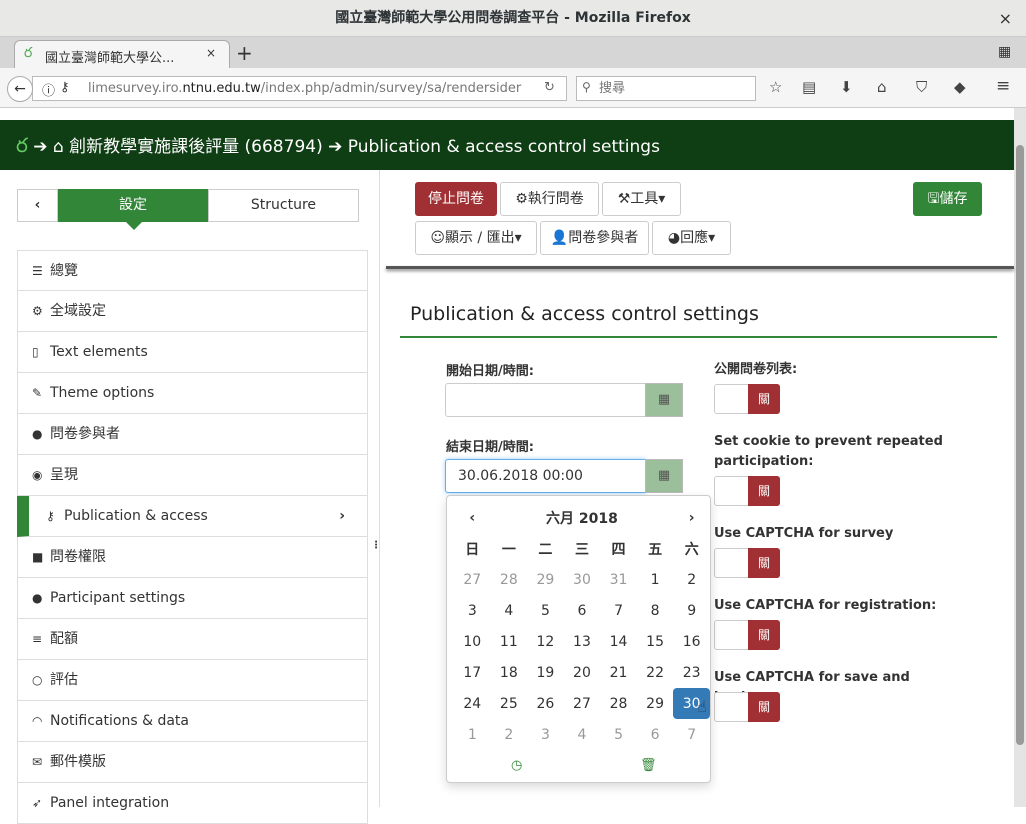  I want to click on sidebar-item: ⚙ 全域設定, so click(192, 311).